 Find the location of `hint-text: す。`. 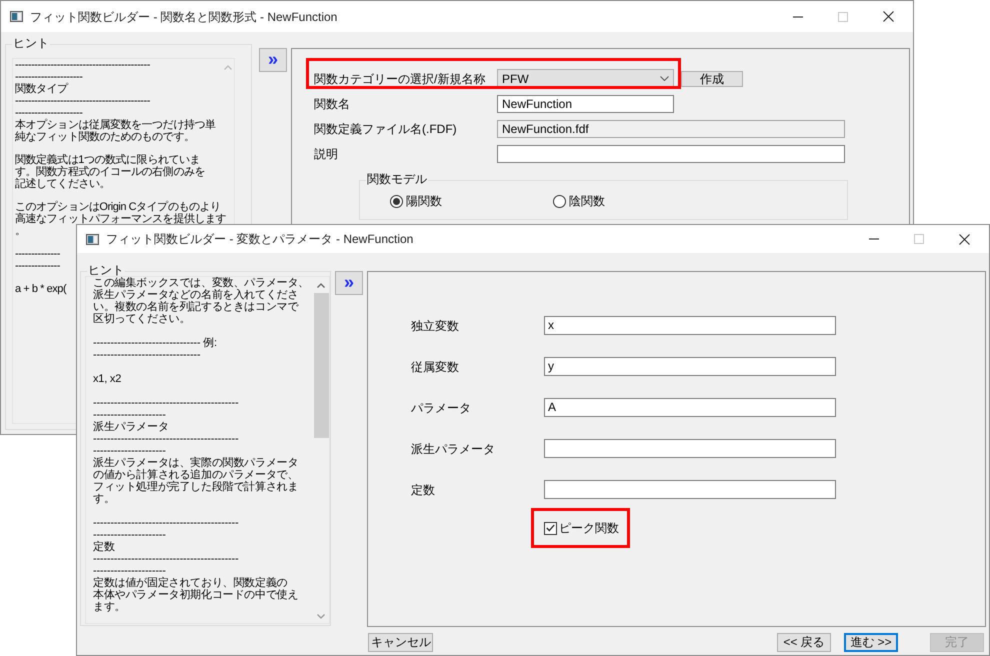

hint-text: す。 is located at coordinates (104, 499).